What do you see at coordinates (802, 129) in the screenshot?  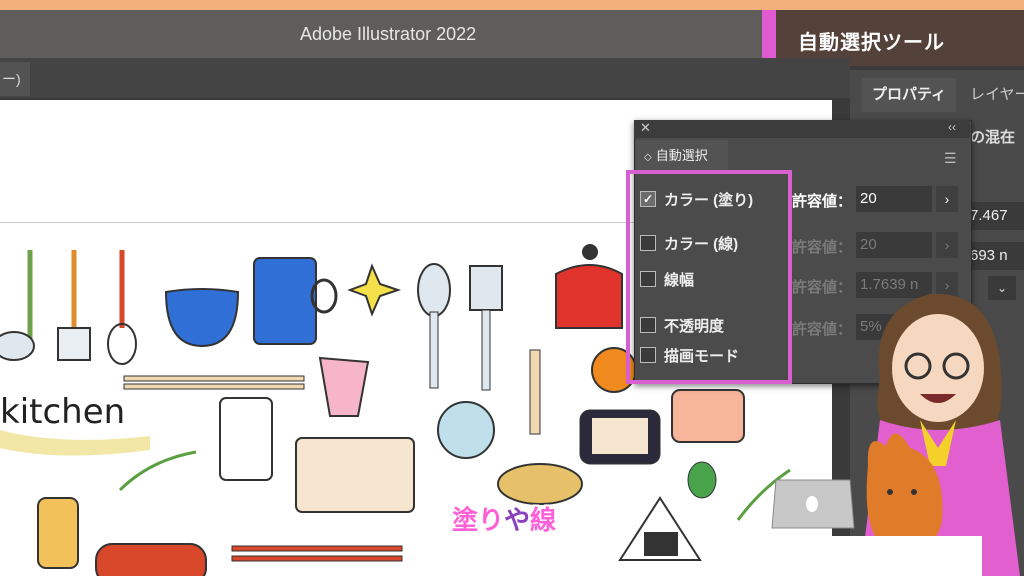 I see `panel-header` at bounding box center [802, 129].